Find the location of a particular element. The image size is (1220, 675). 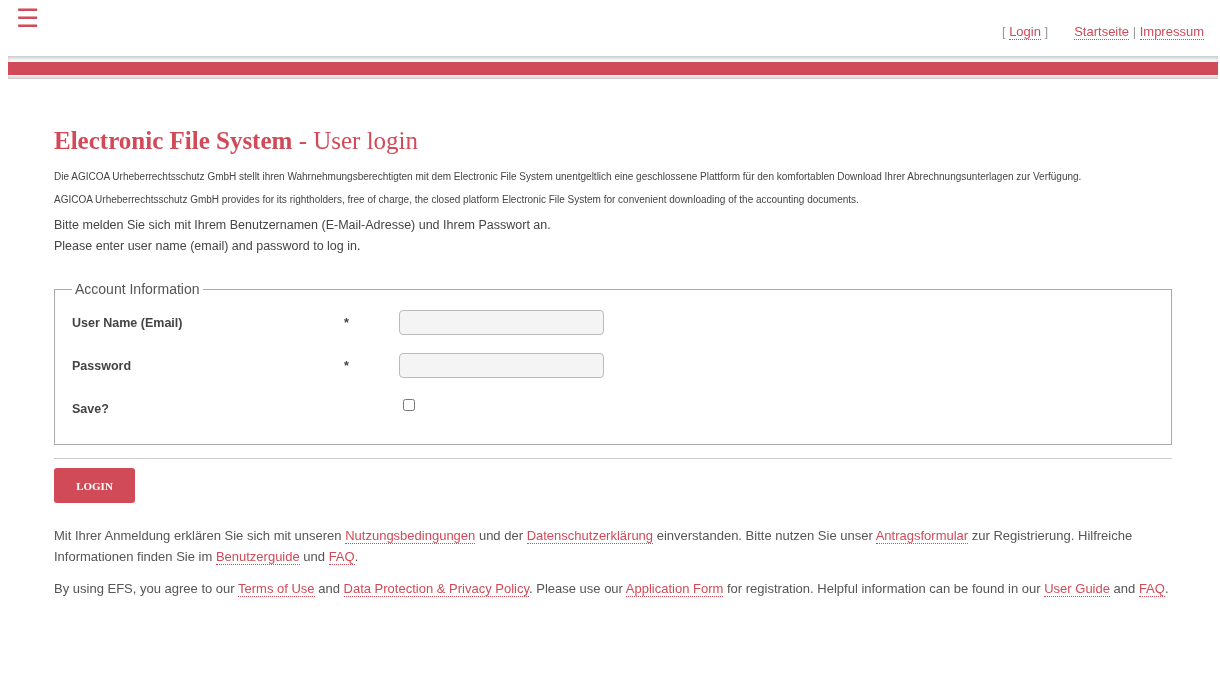

field-label: Save? is located at coordinates (91, 408).